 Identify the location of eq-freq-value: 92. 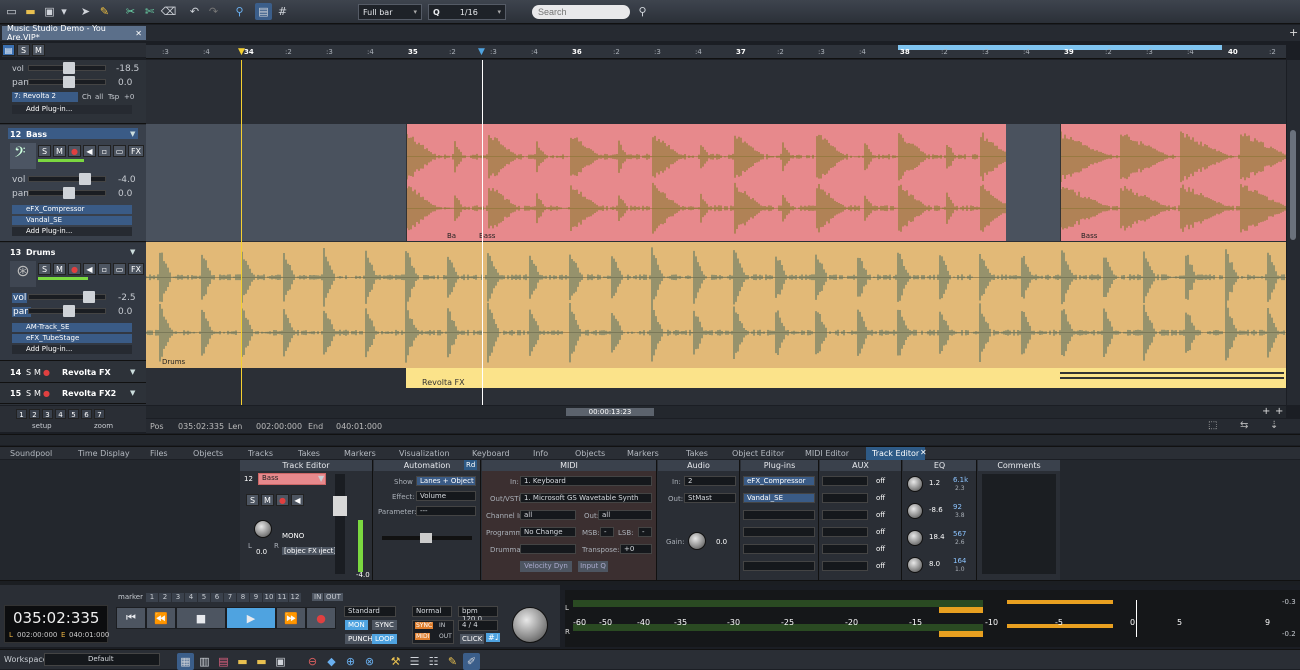
(957, 507).